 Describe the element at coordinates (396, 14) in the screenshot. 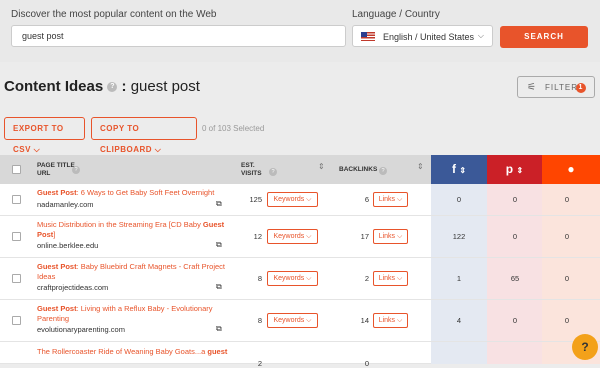

I see `language-label: Language / Country` at that location.